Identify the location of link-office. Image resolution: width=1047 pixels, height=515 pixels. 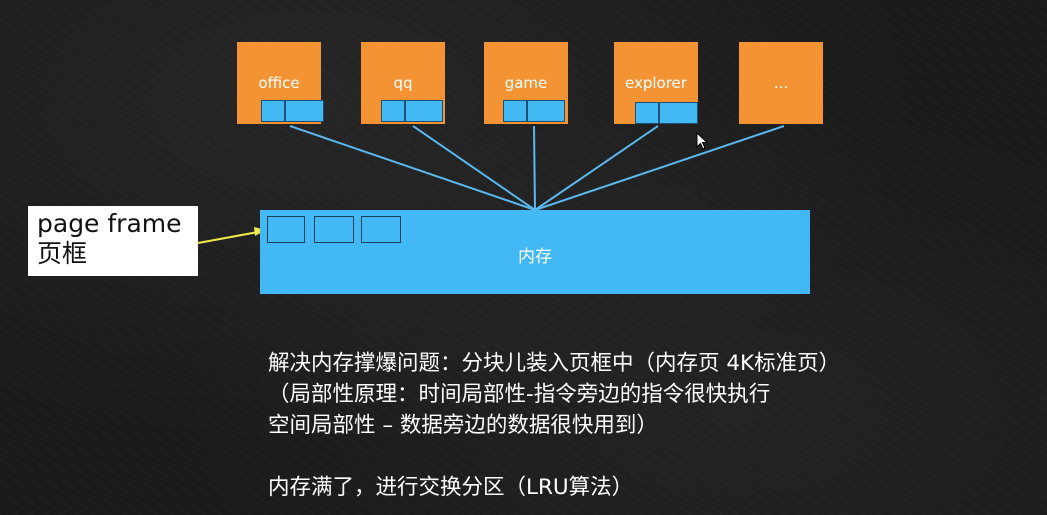
(412, 168).